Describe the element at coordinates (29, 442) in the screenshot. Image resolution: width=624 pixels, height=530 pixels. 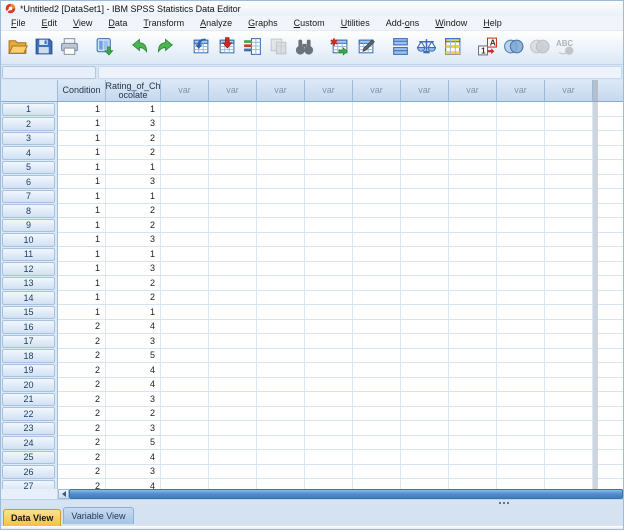
I see `row-header-24: 24` at that location.